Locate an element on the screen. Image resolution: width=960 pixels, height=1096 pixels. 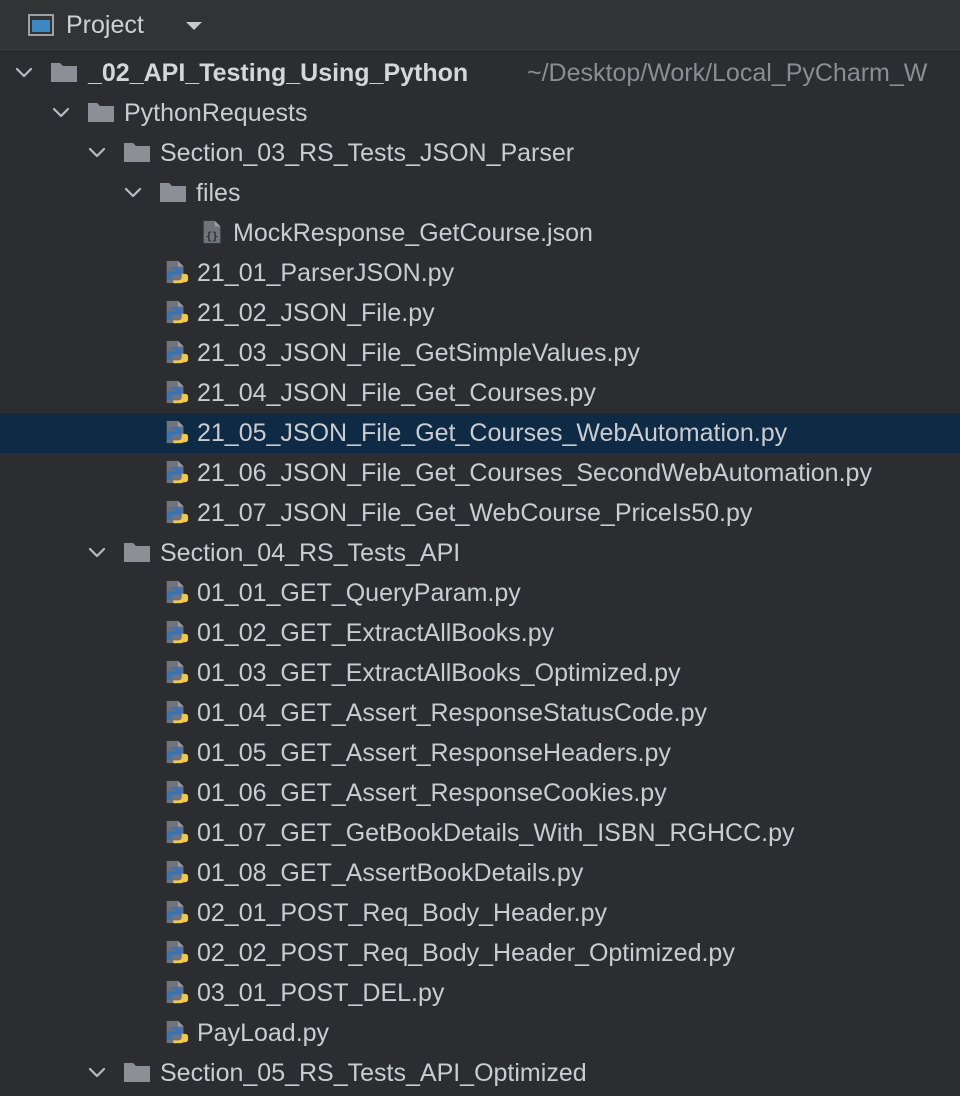
folder-name: Section_05_RS_Tests_API_Optimized is located at coordinates (373, 1073).